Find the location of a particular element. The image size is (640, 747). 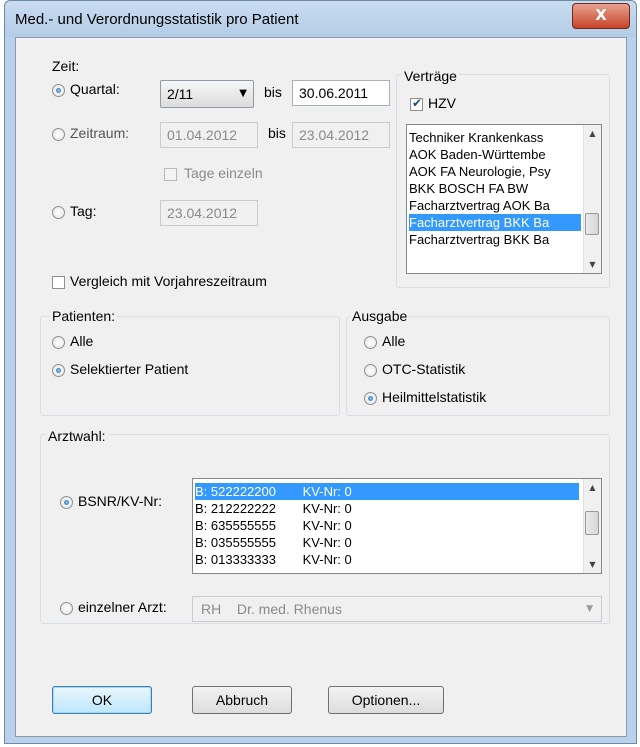

ausgabe-group-label: Ausgabe is located at coordinates (380, 316).